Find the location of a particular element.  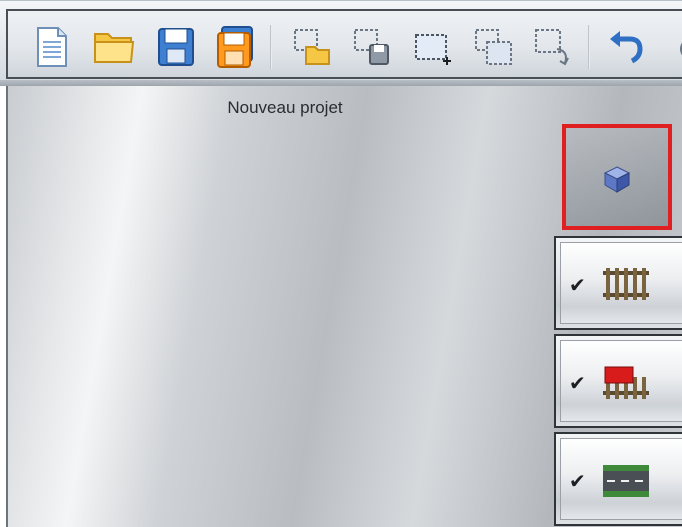

layer-road-button: ✔ is located at coordinates (618, 479).